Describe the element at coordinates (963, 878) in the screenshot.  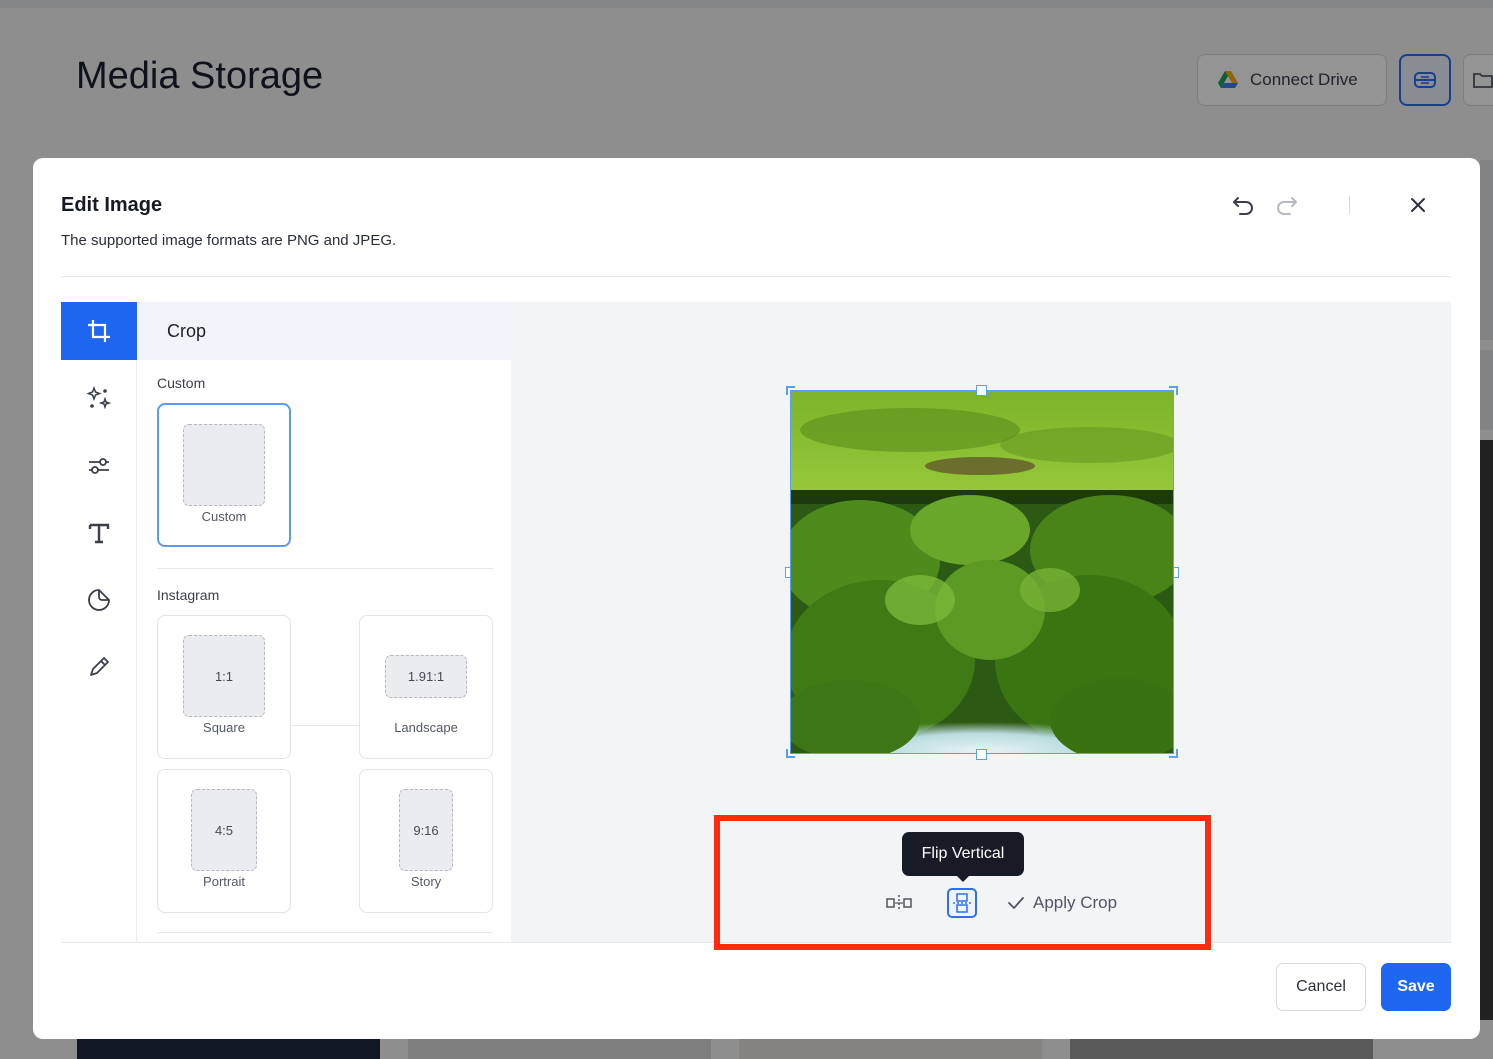
I see `tooltip-arrow` at that location.